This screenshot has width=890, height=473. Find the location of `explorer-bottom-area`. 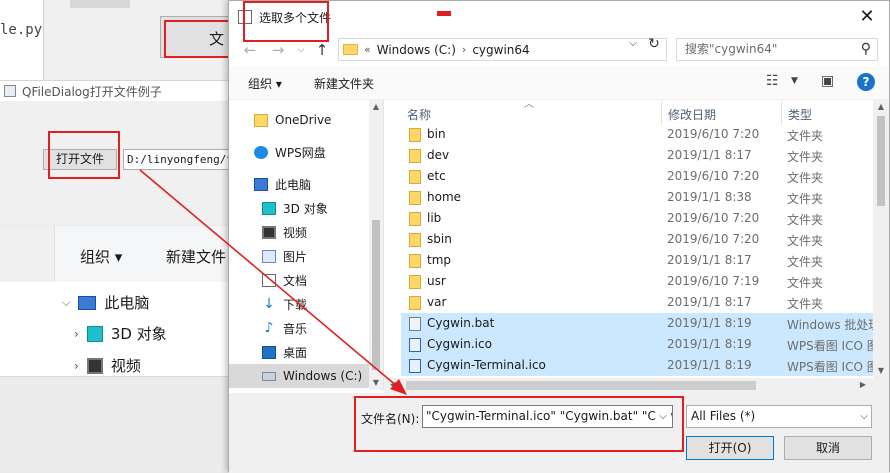

explorer-bottom-area is located at coordinates (116, 424).